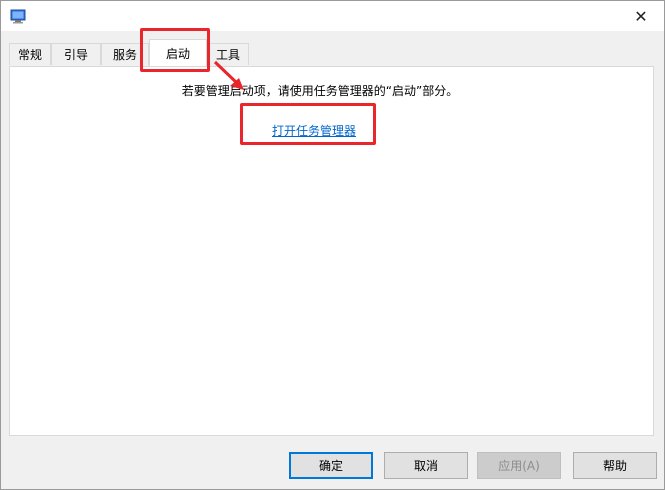  What do you see at coordinates (30, 54) in the screenshot?
I see `tab-general: 常规` at bounding box center [30, 54].